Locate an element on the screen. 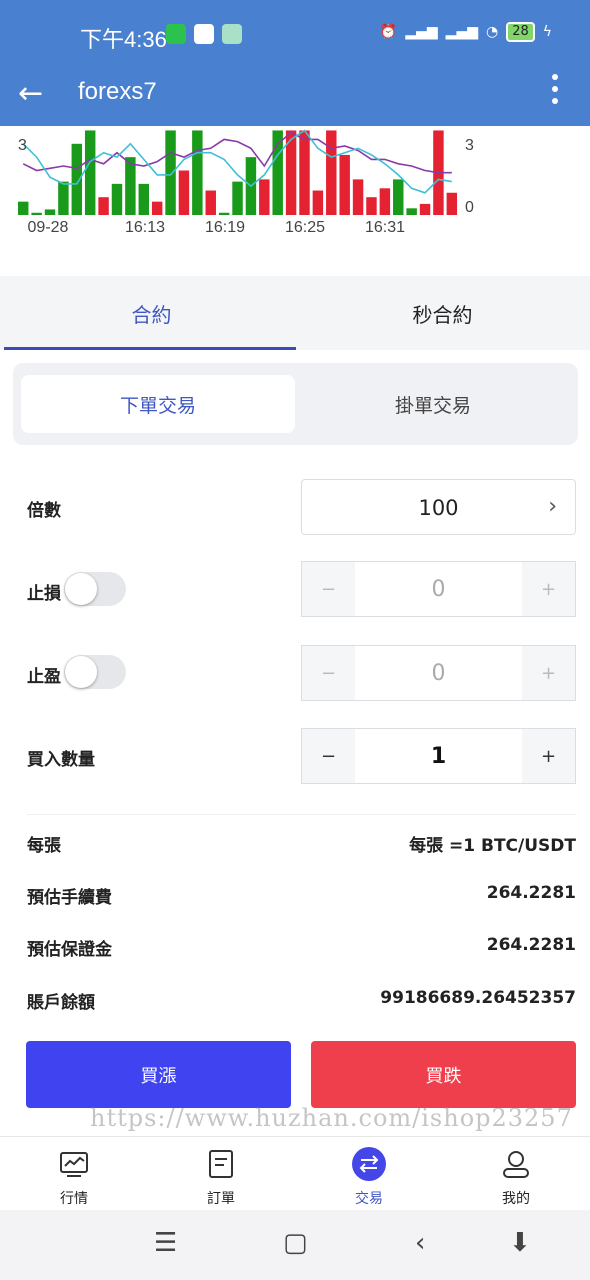 This screenshot has height=1280, width=590. signal-icon: ▂▄▆ is located at coordinates (421, 32).